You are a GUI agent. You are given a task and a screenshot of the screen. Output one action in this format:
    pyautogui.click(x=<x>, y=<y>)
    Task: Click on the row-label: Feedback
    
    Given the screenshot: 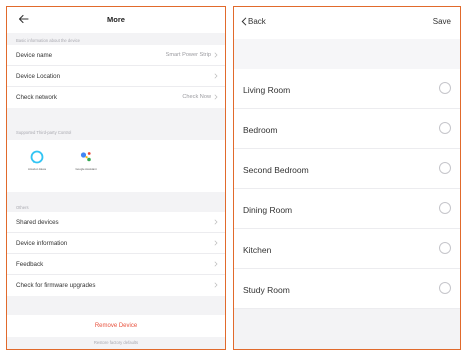 What is the action you would take?
    pyautogui.click(x=30, y=264)
    